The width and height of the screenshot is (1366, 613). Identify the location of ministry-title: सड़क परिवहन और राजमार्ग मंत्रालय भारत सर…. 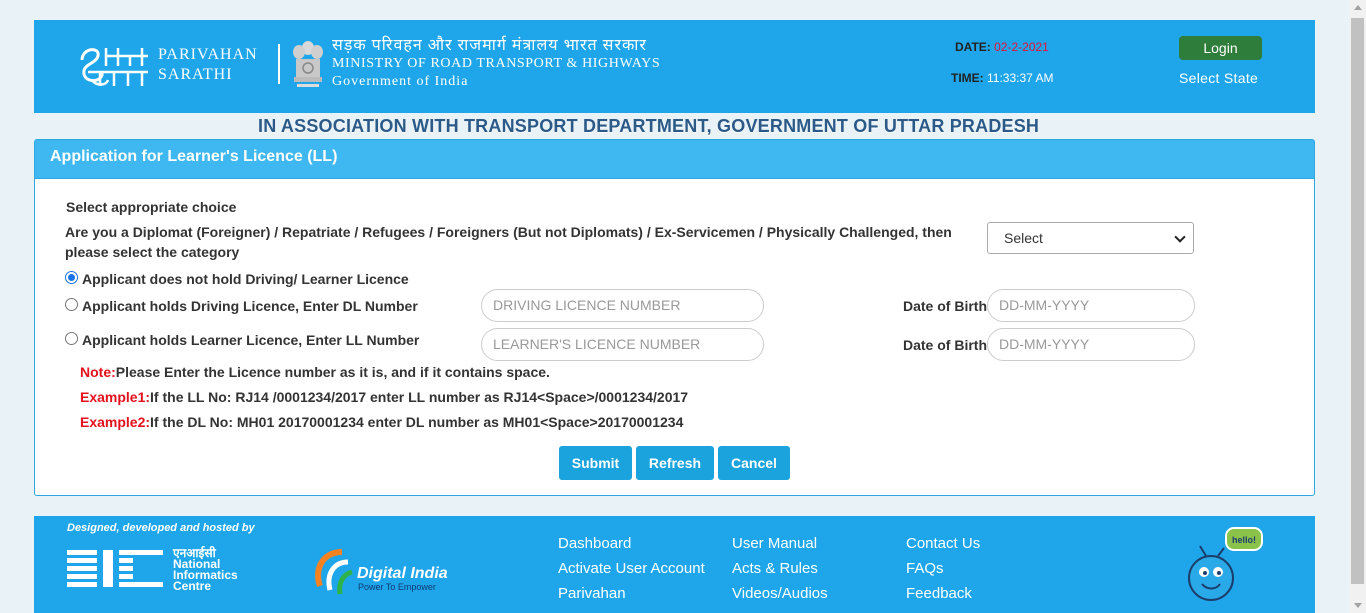
(496, 64).